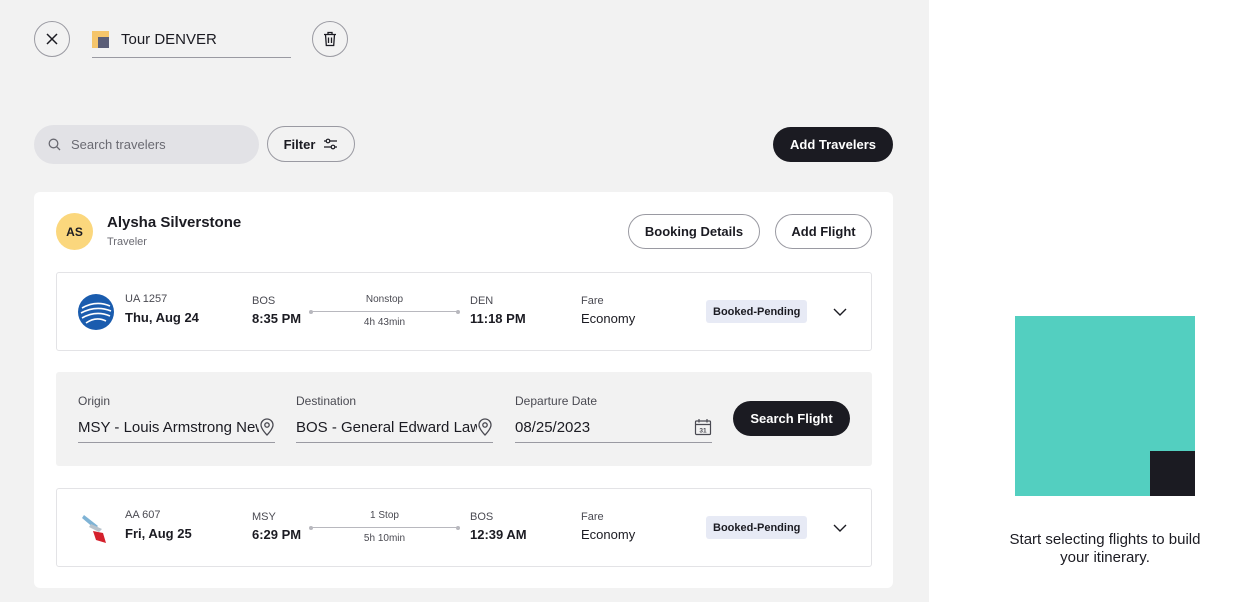 The image size is (1234, 602). Describe the element at coordinates (158, 533) in the screenshot. I see `flight-date: Fri, Aug 25` at that location.